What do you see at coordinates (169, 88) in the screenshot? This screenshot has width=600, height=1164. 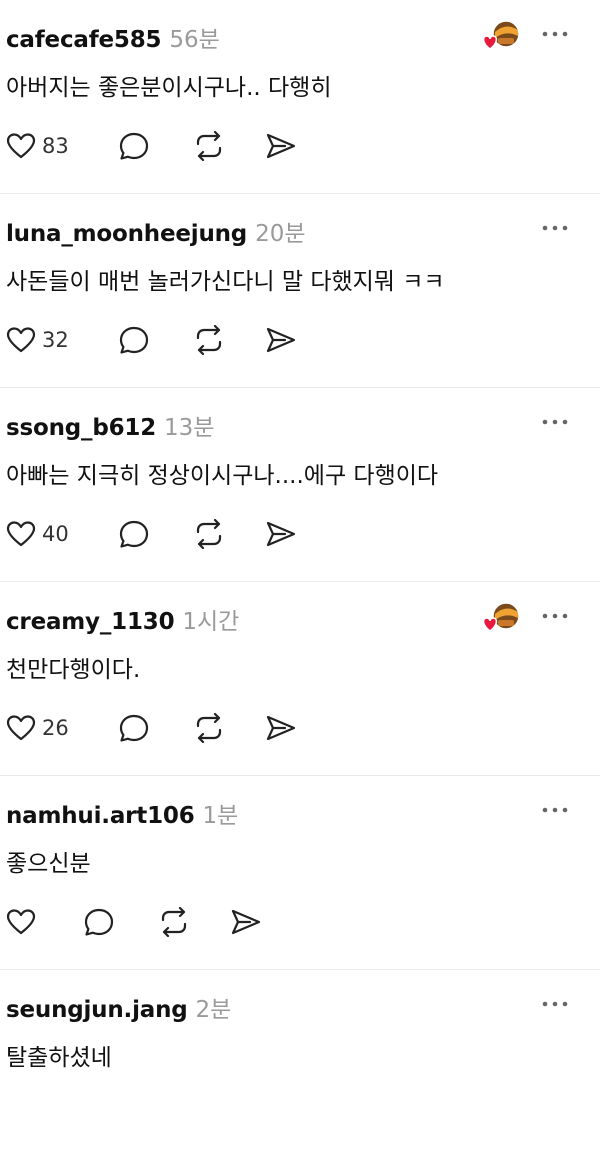 I see `comment-text: 아버지는 좋은분이시구나.. 다행히` at bounding box center [169, 88].